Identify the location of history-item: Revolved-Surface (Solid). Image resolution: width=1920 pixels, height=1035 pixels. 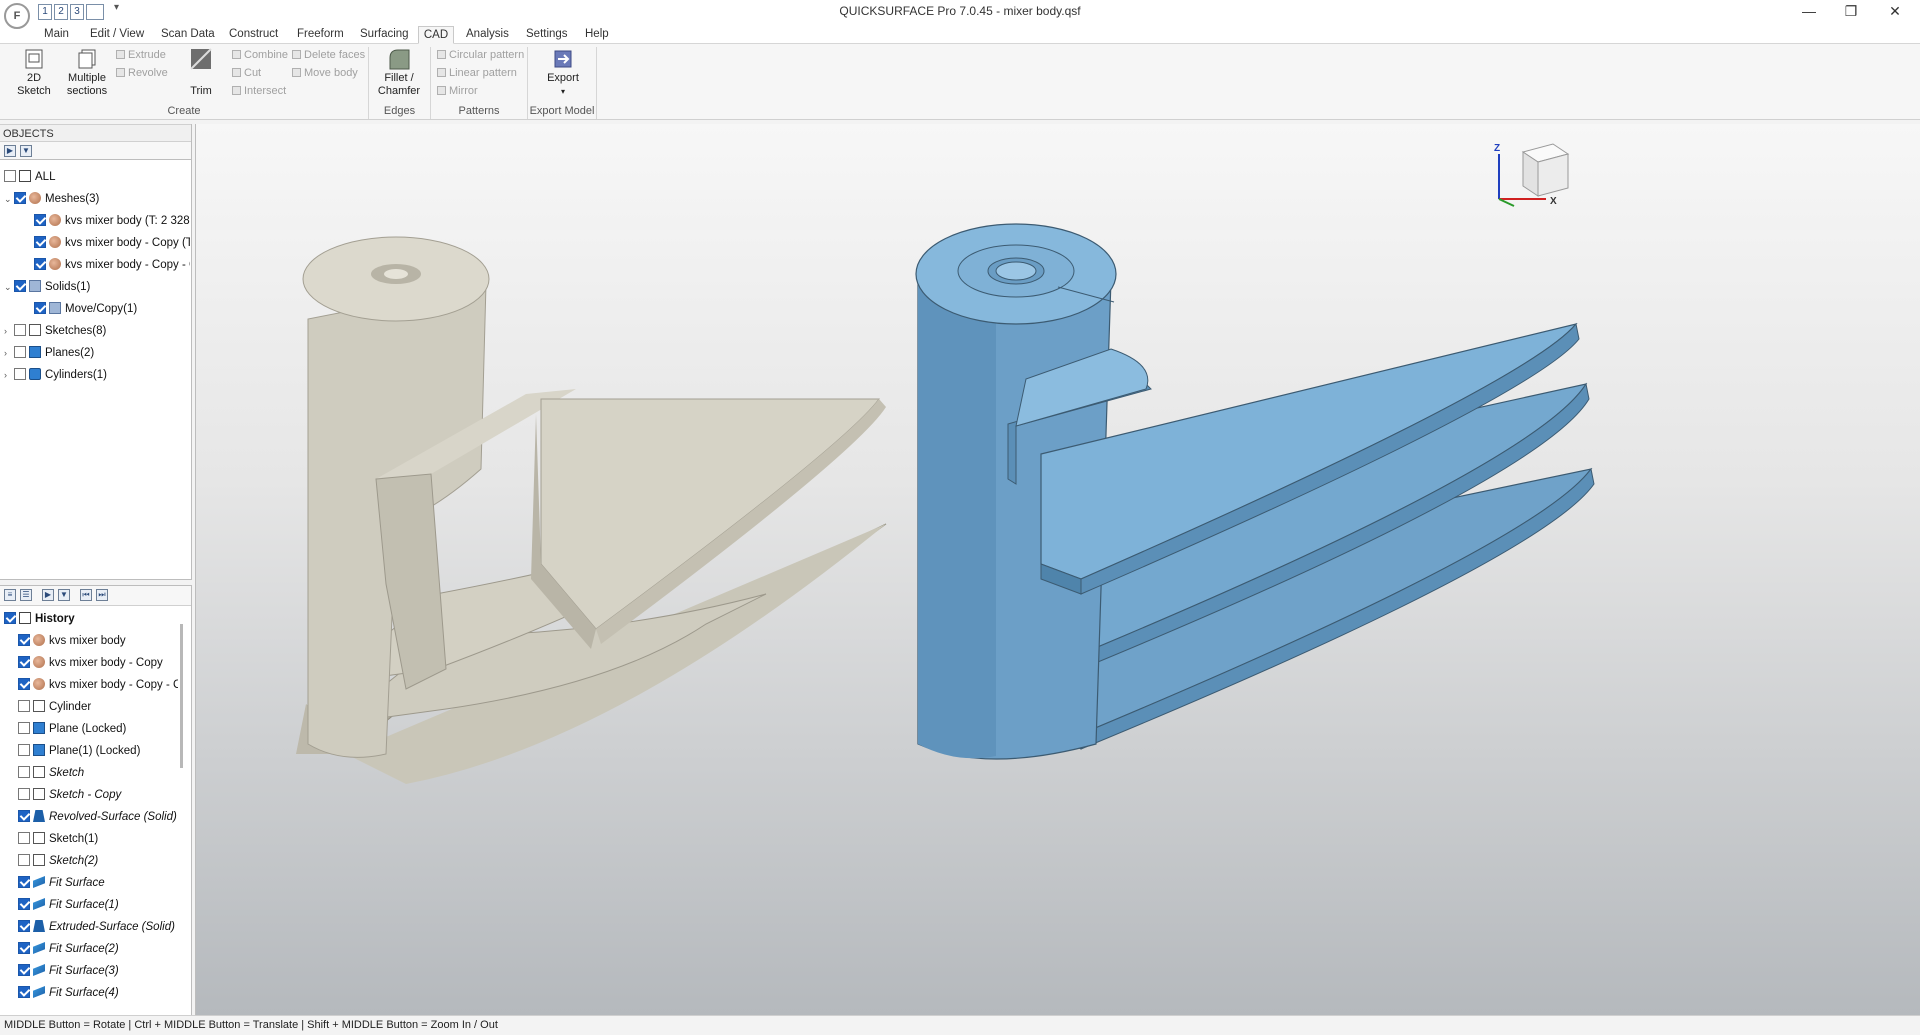
(98, 817).